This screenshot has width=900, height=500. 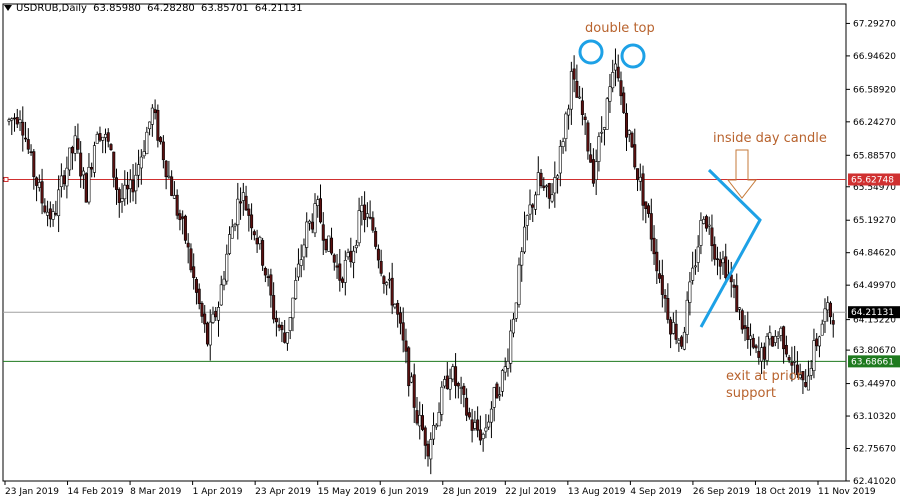 What do you see at coordinates (874, 286) in the screenshot?
I see `y-tick-label: 64.49970` at bounding box center [874, 286].